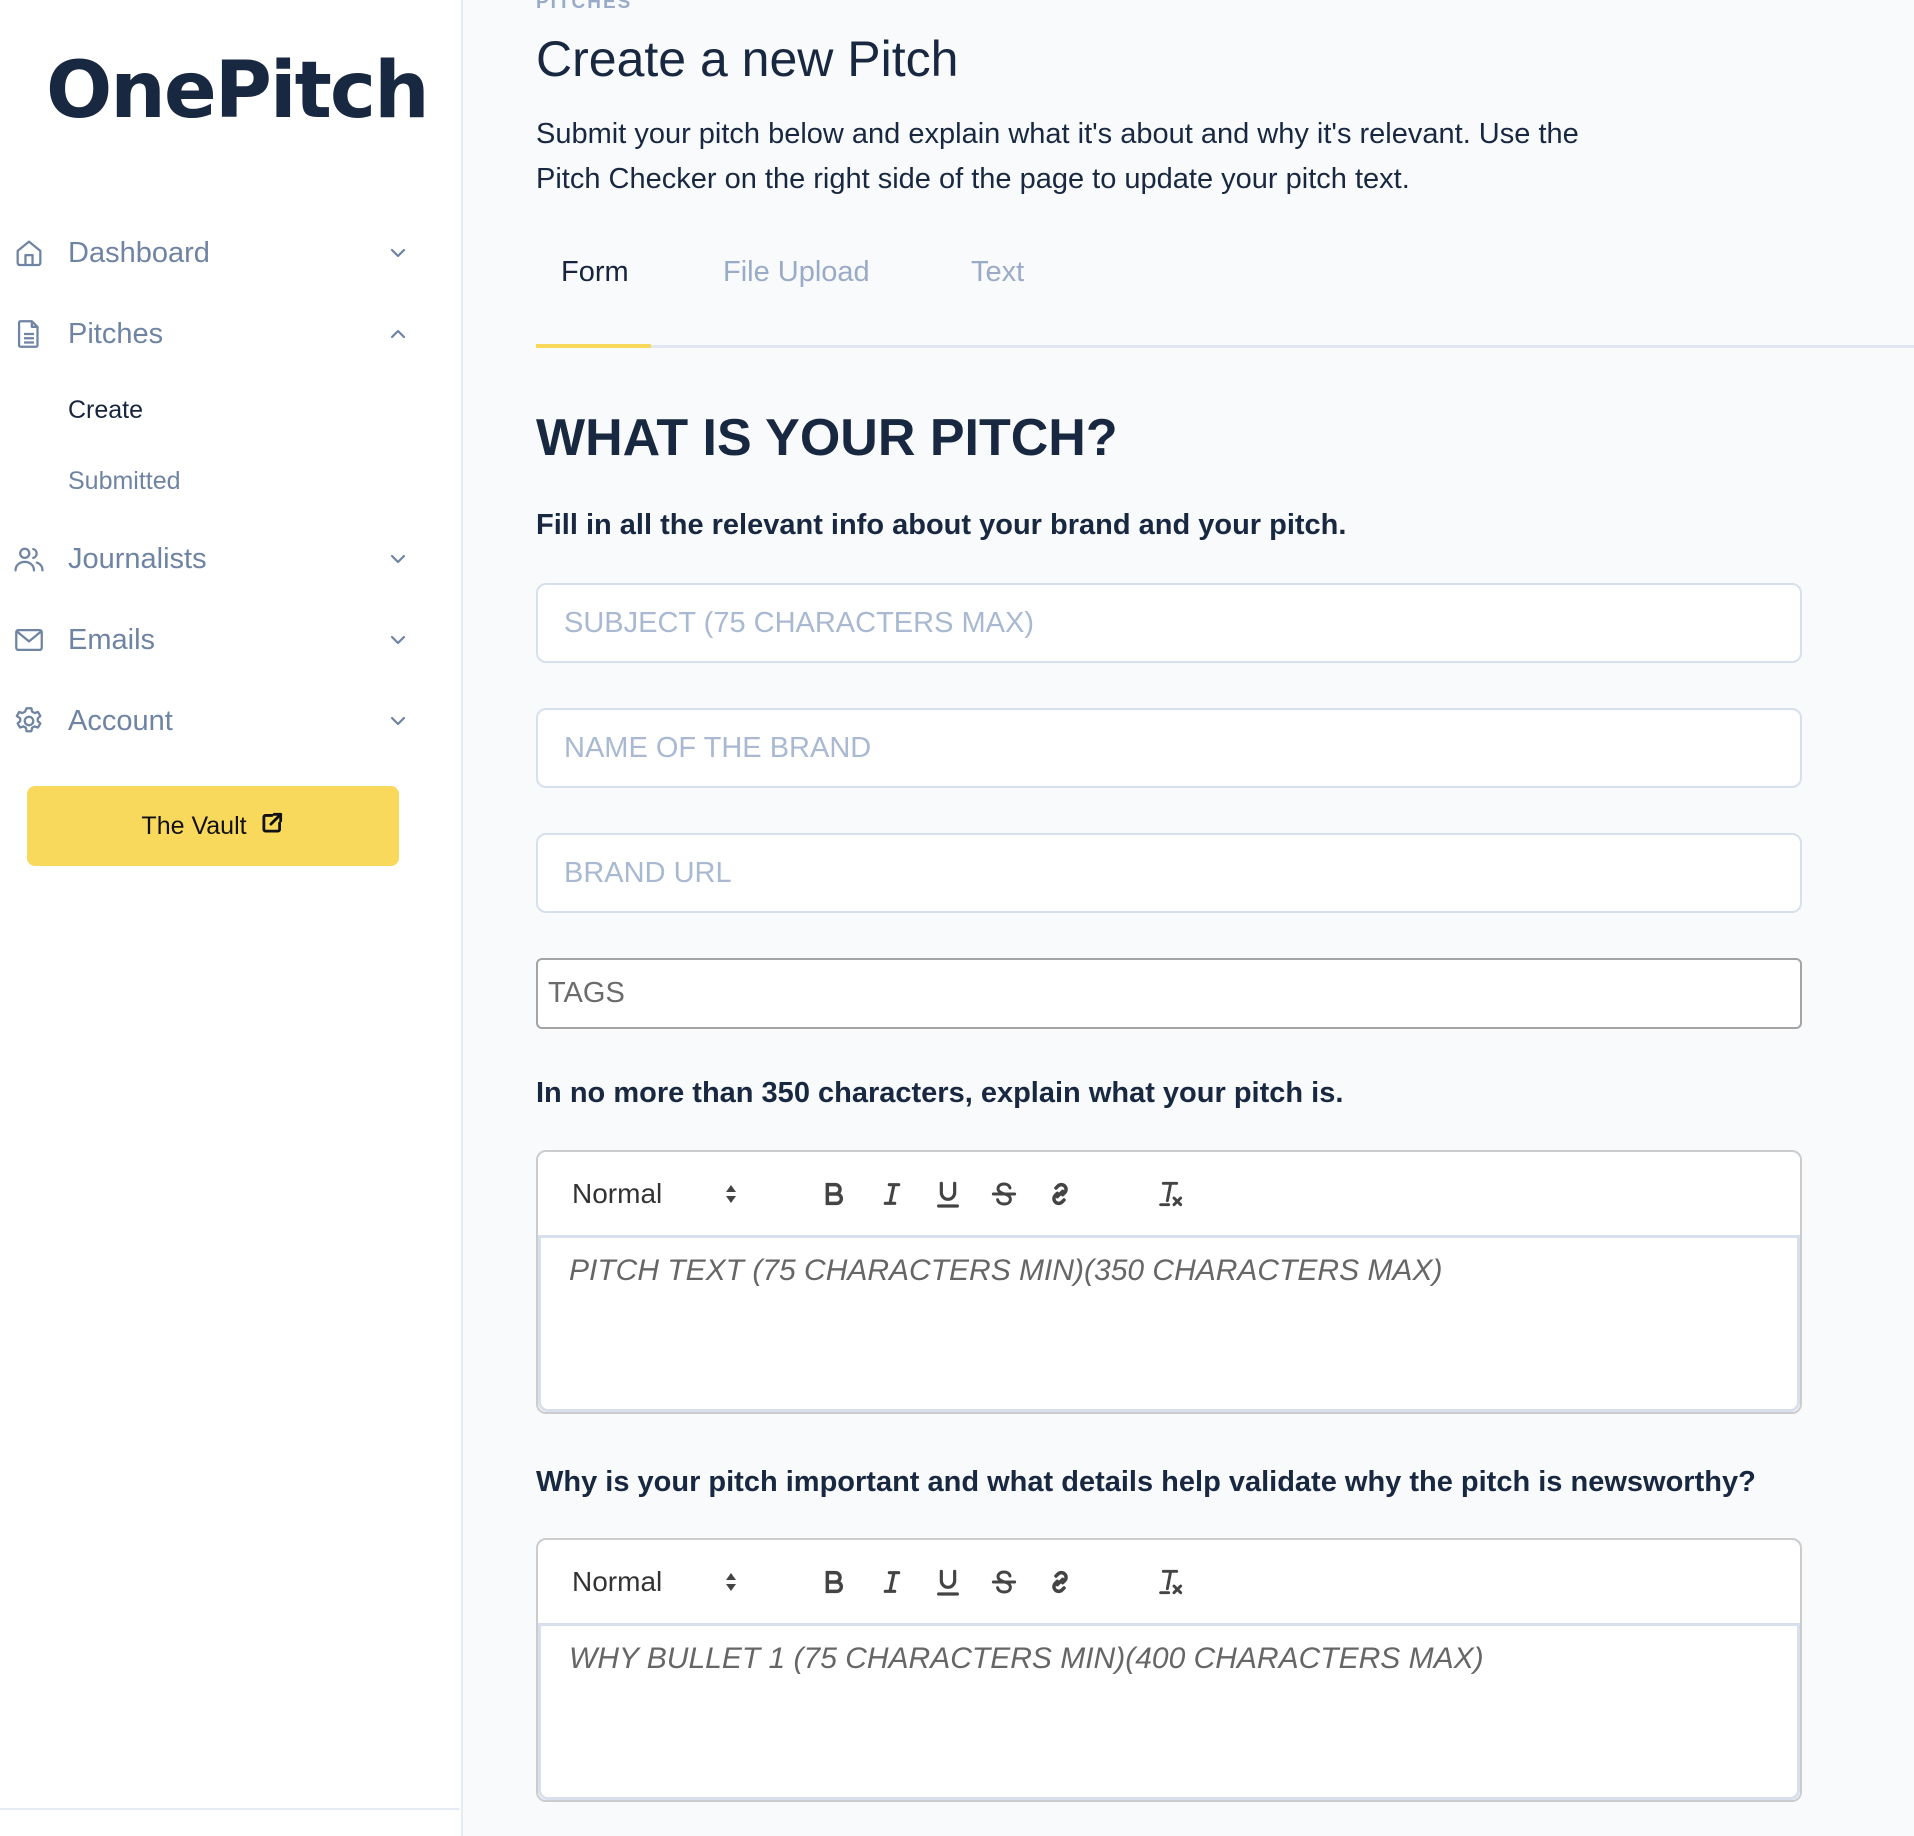  What do you see at coordinates (238, 91) in the screenshot?
I see `logo: OnePitch` at bounding box center [238, 91].